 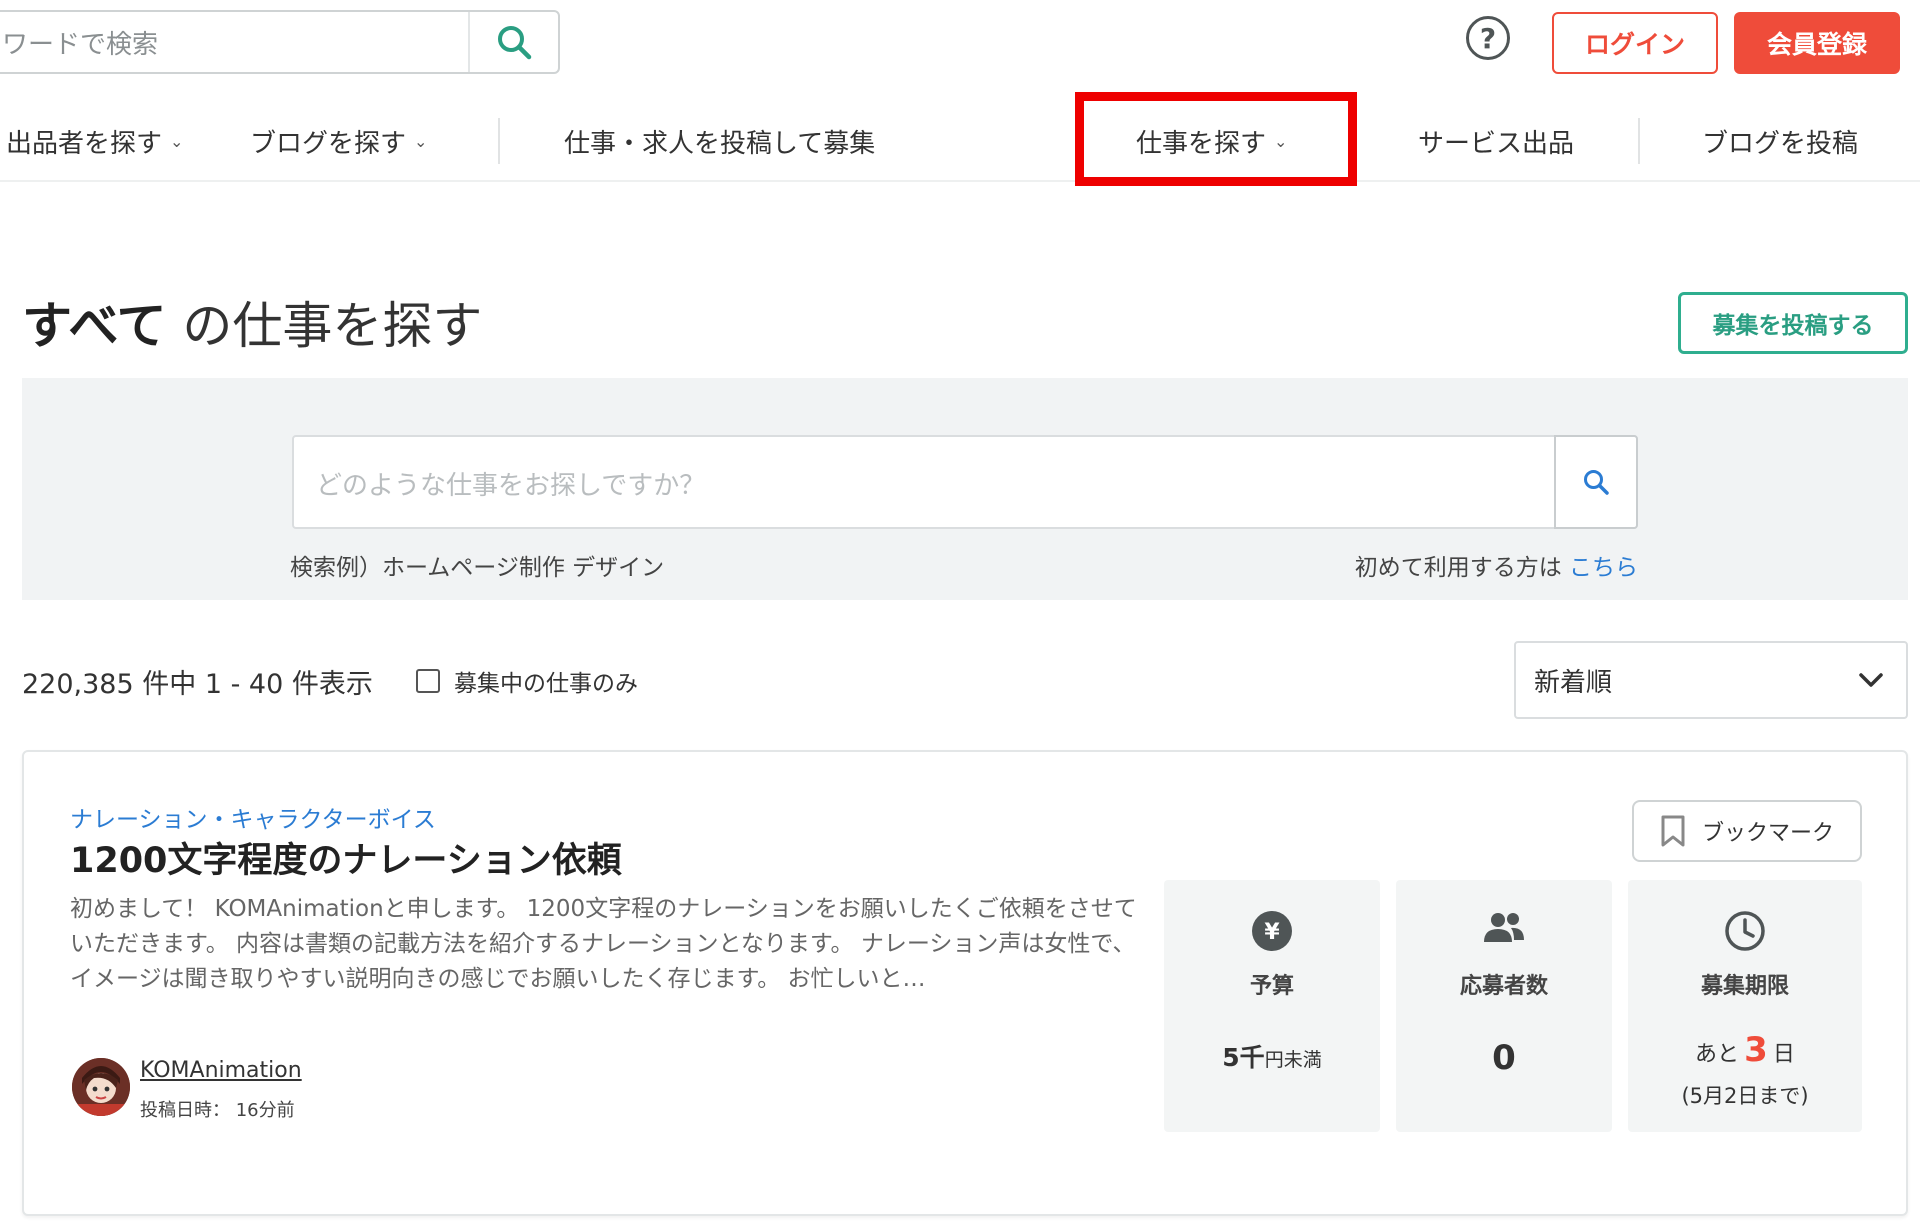 I want to click on keyword-search-input: ワードで検索, so click(x=234, y=42).